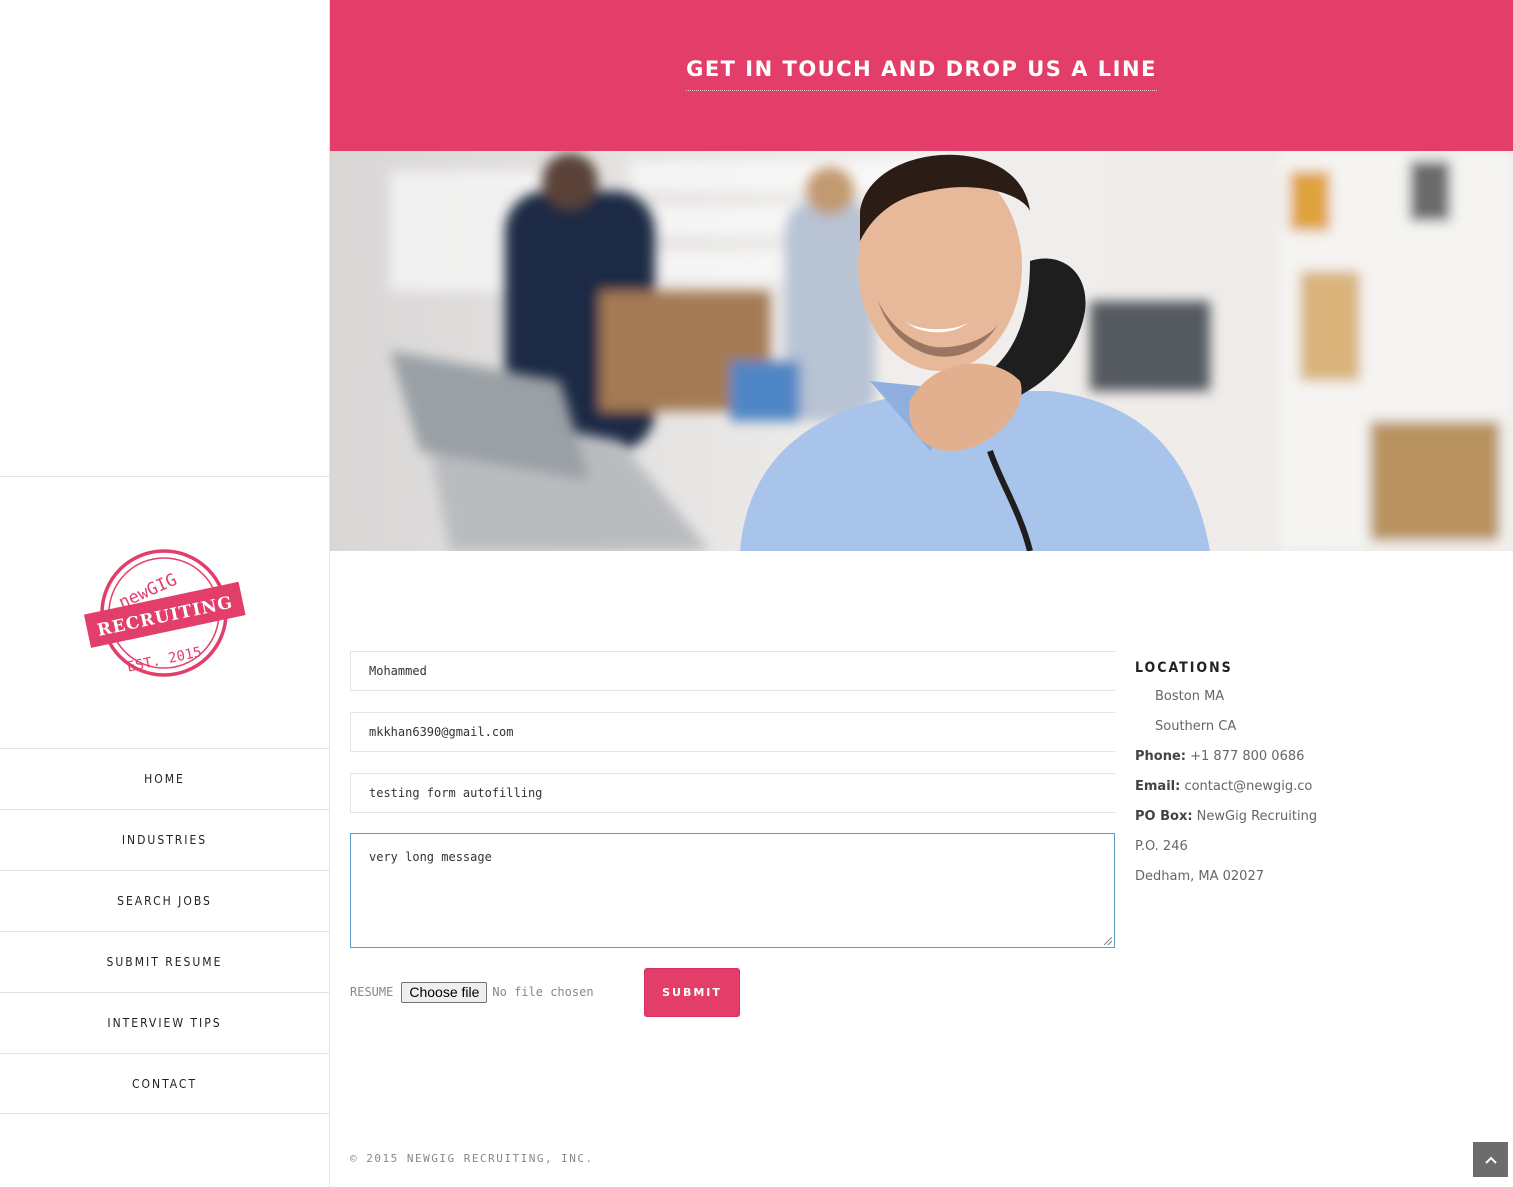 This screenshot has height=1187, width=1513. What do you see at coordinates (164, 778) in the screenshot?
I see `nav-item-home: HOME` at bounding box center [164, 778].